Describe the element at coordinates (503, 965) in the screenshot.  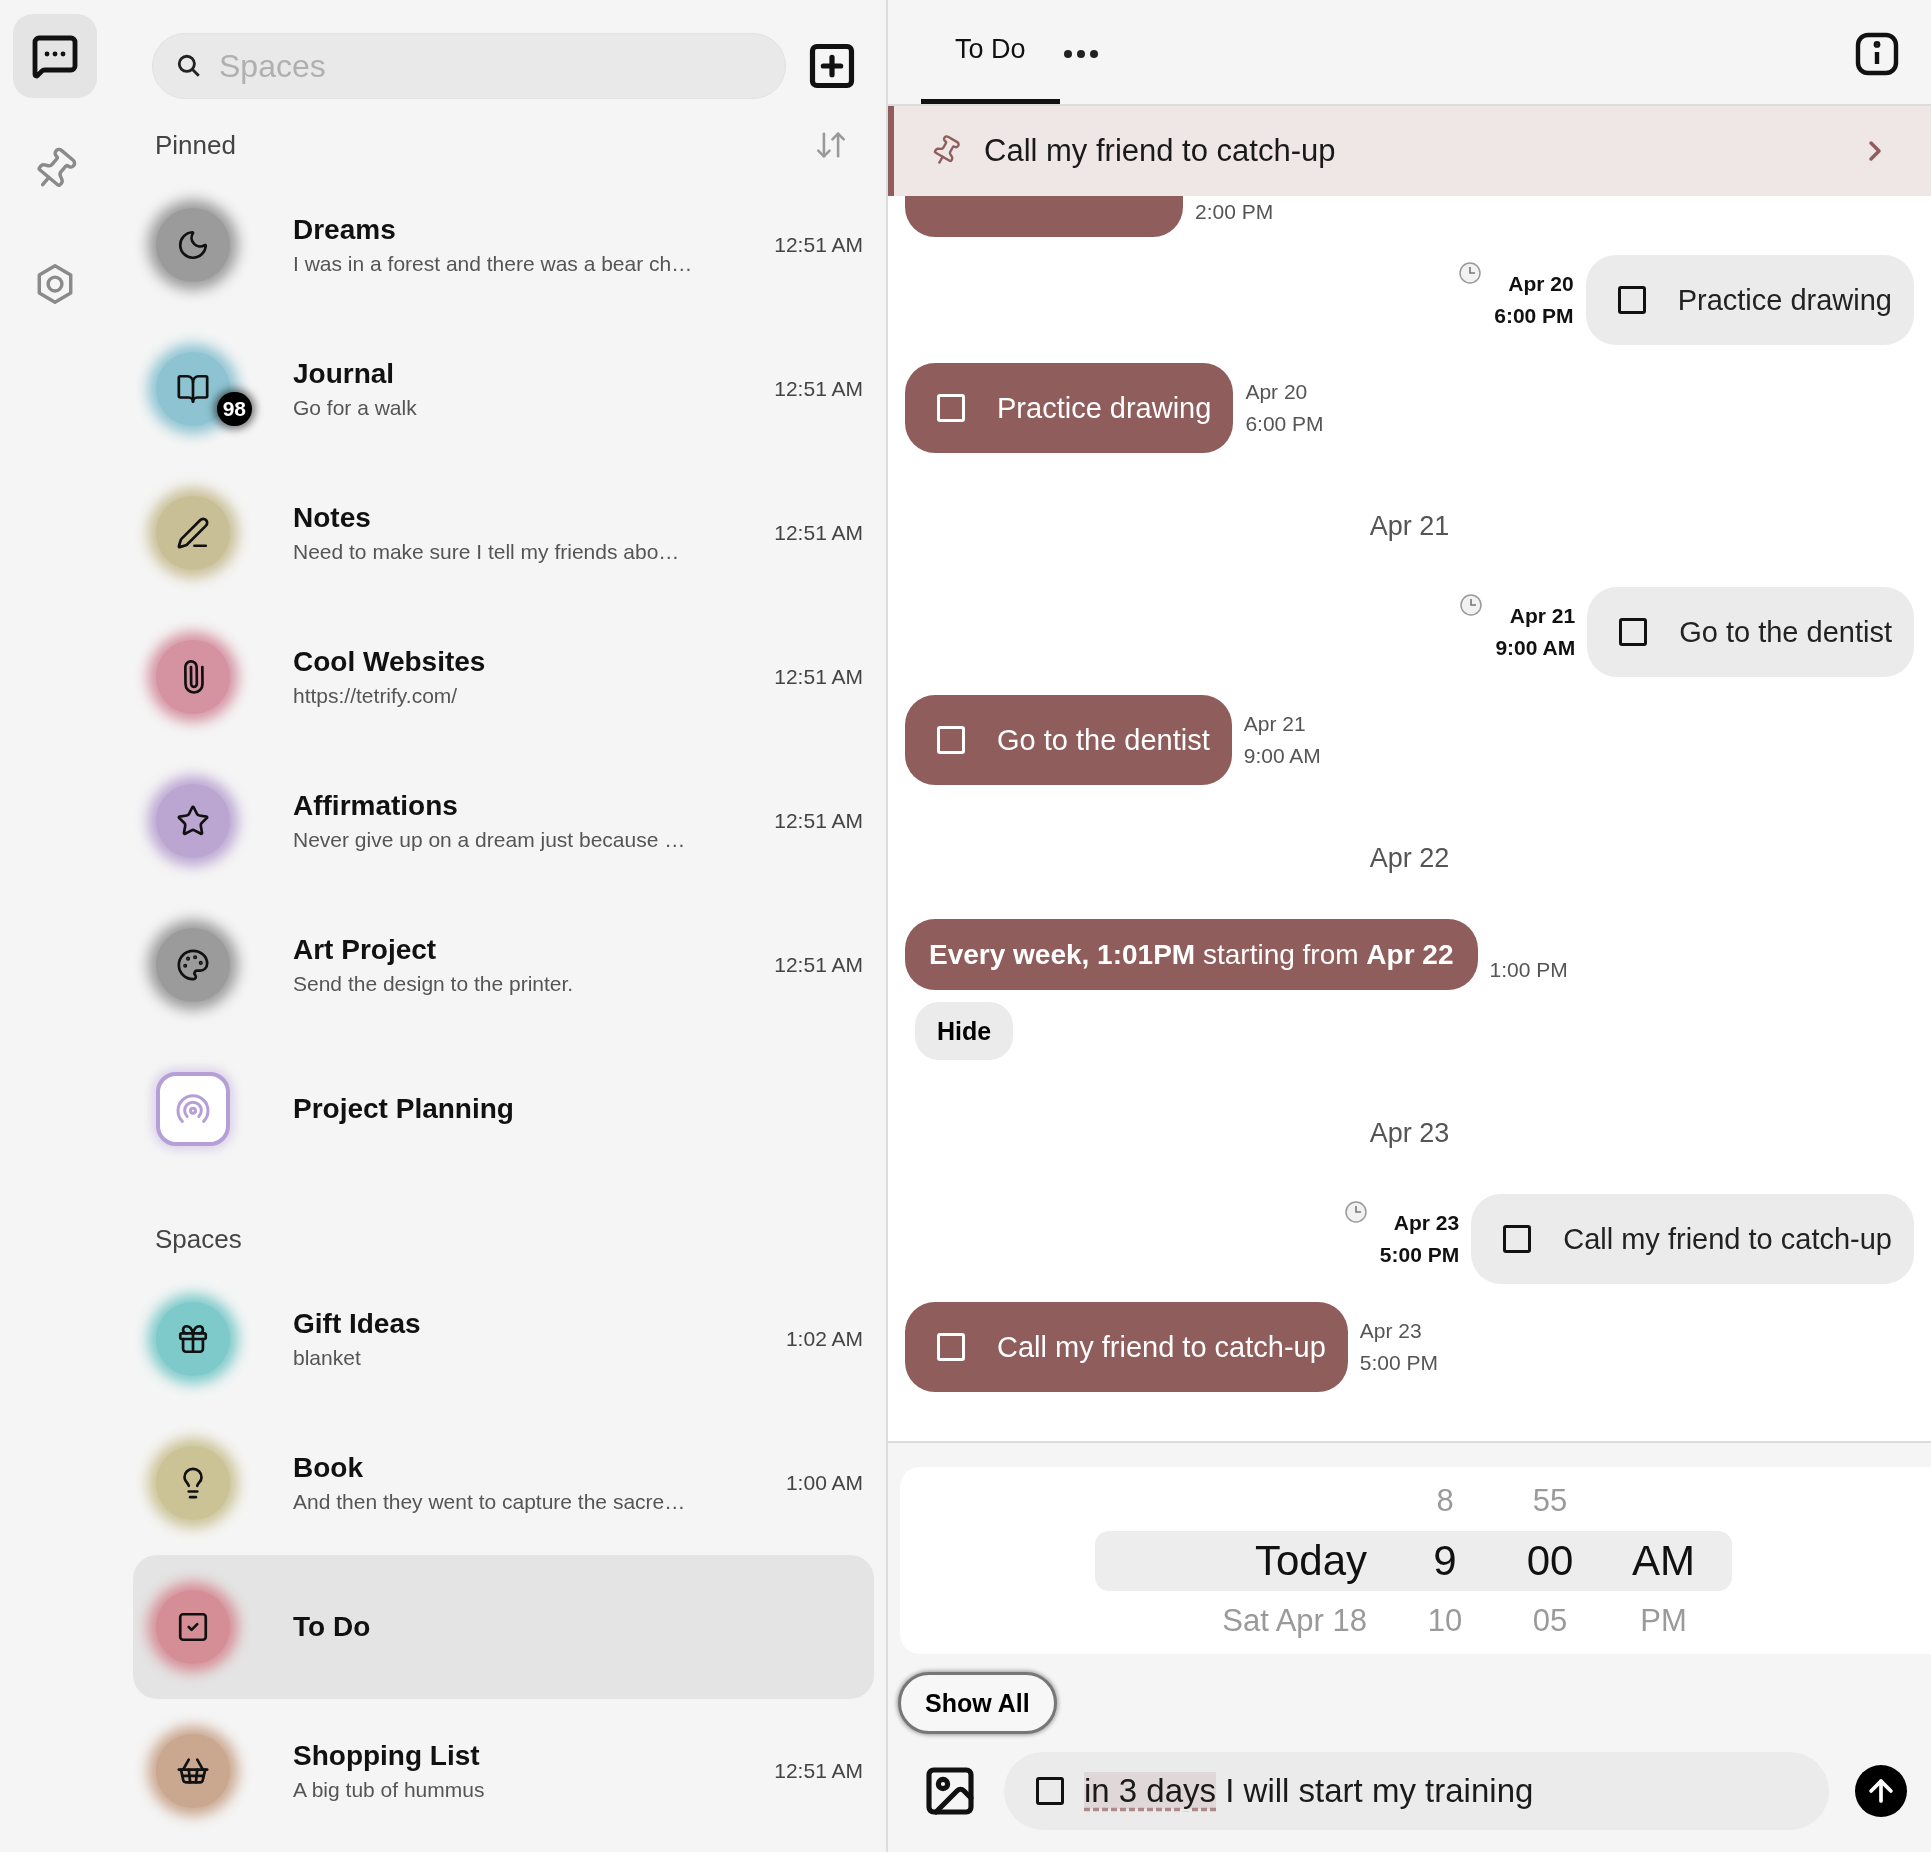
I see `space-item: Art Project Send the design to the printer. 12:51 AM` at that location.